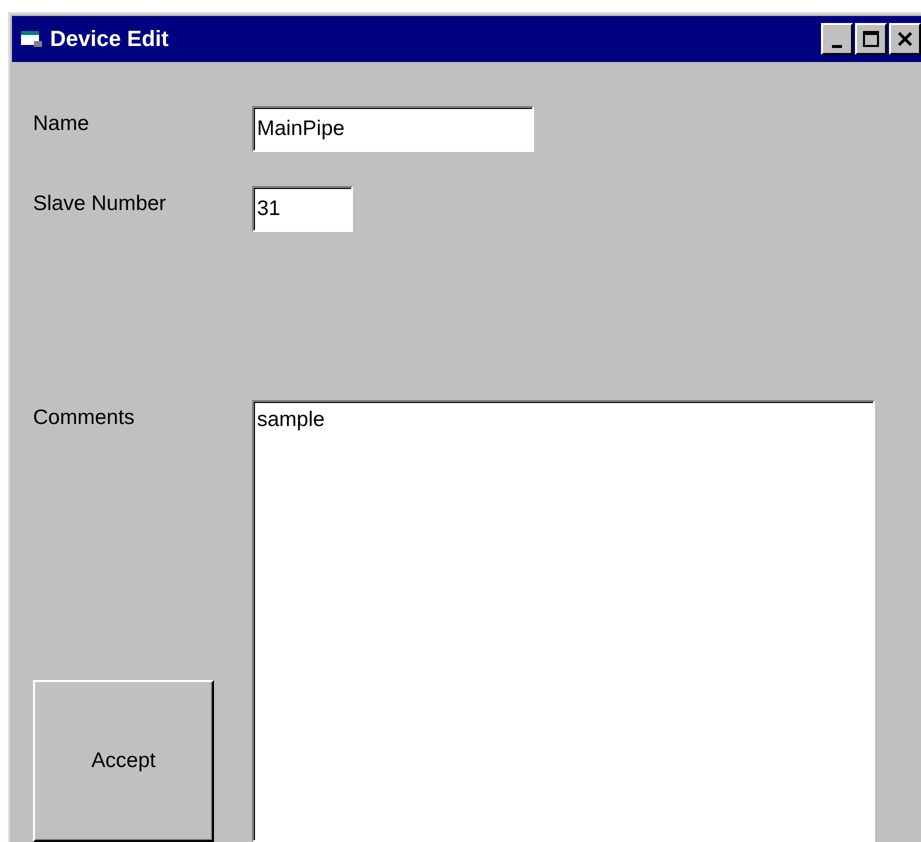 The height and width of the screenshot is (842, 921). What do you see at coordinates (61, 123) in the screenshot?
I see `field-label: Name` at bounding box center [61, 123].